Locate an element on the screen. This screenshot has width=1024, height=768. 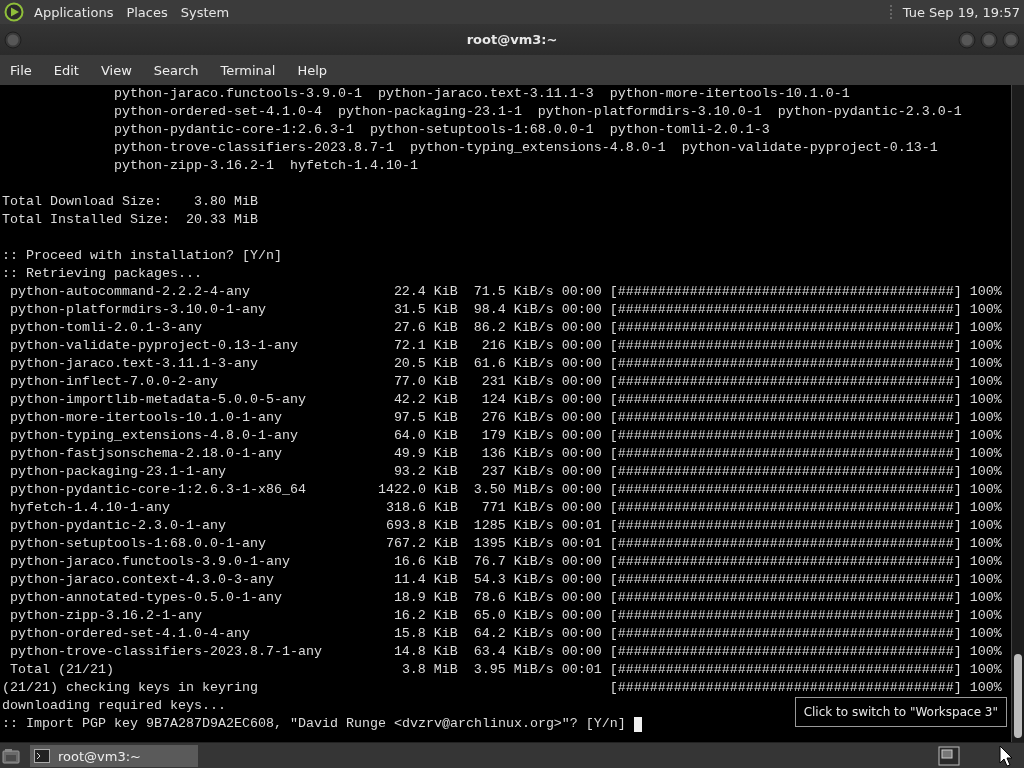
download-speed: 1395 KiB/s is located at coordinates (513, 544).